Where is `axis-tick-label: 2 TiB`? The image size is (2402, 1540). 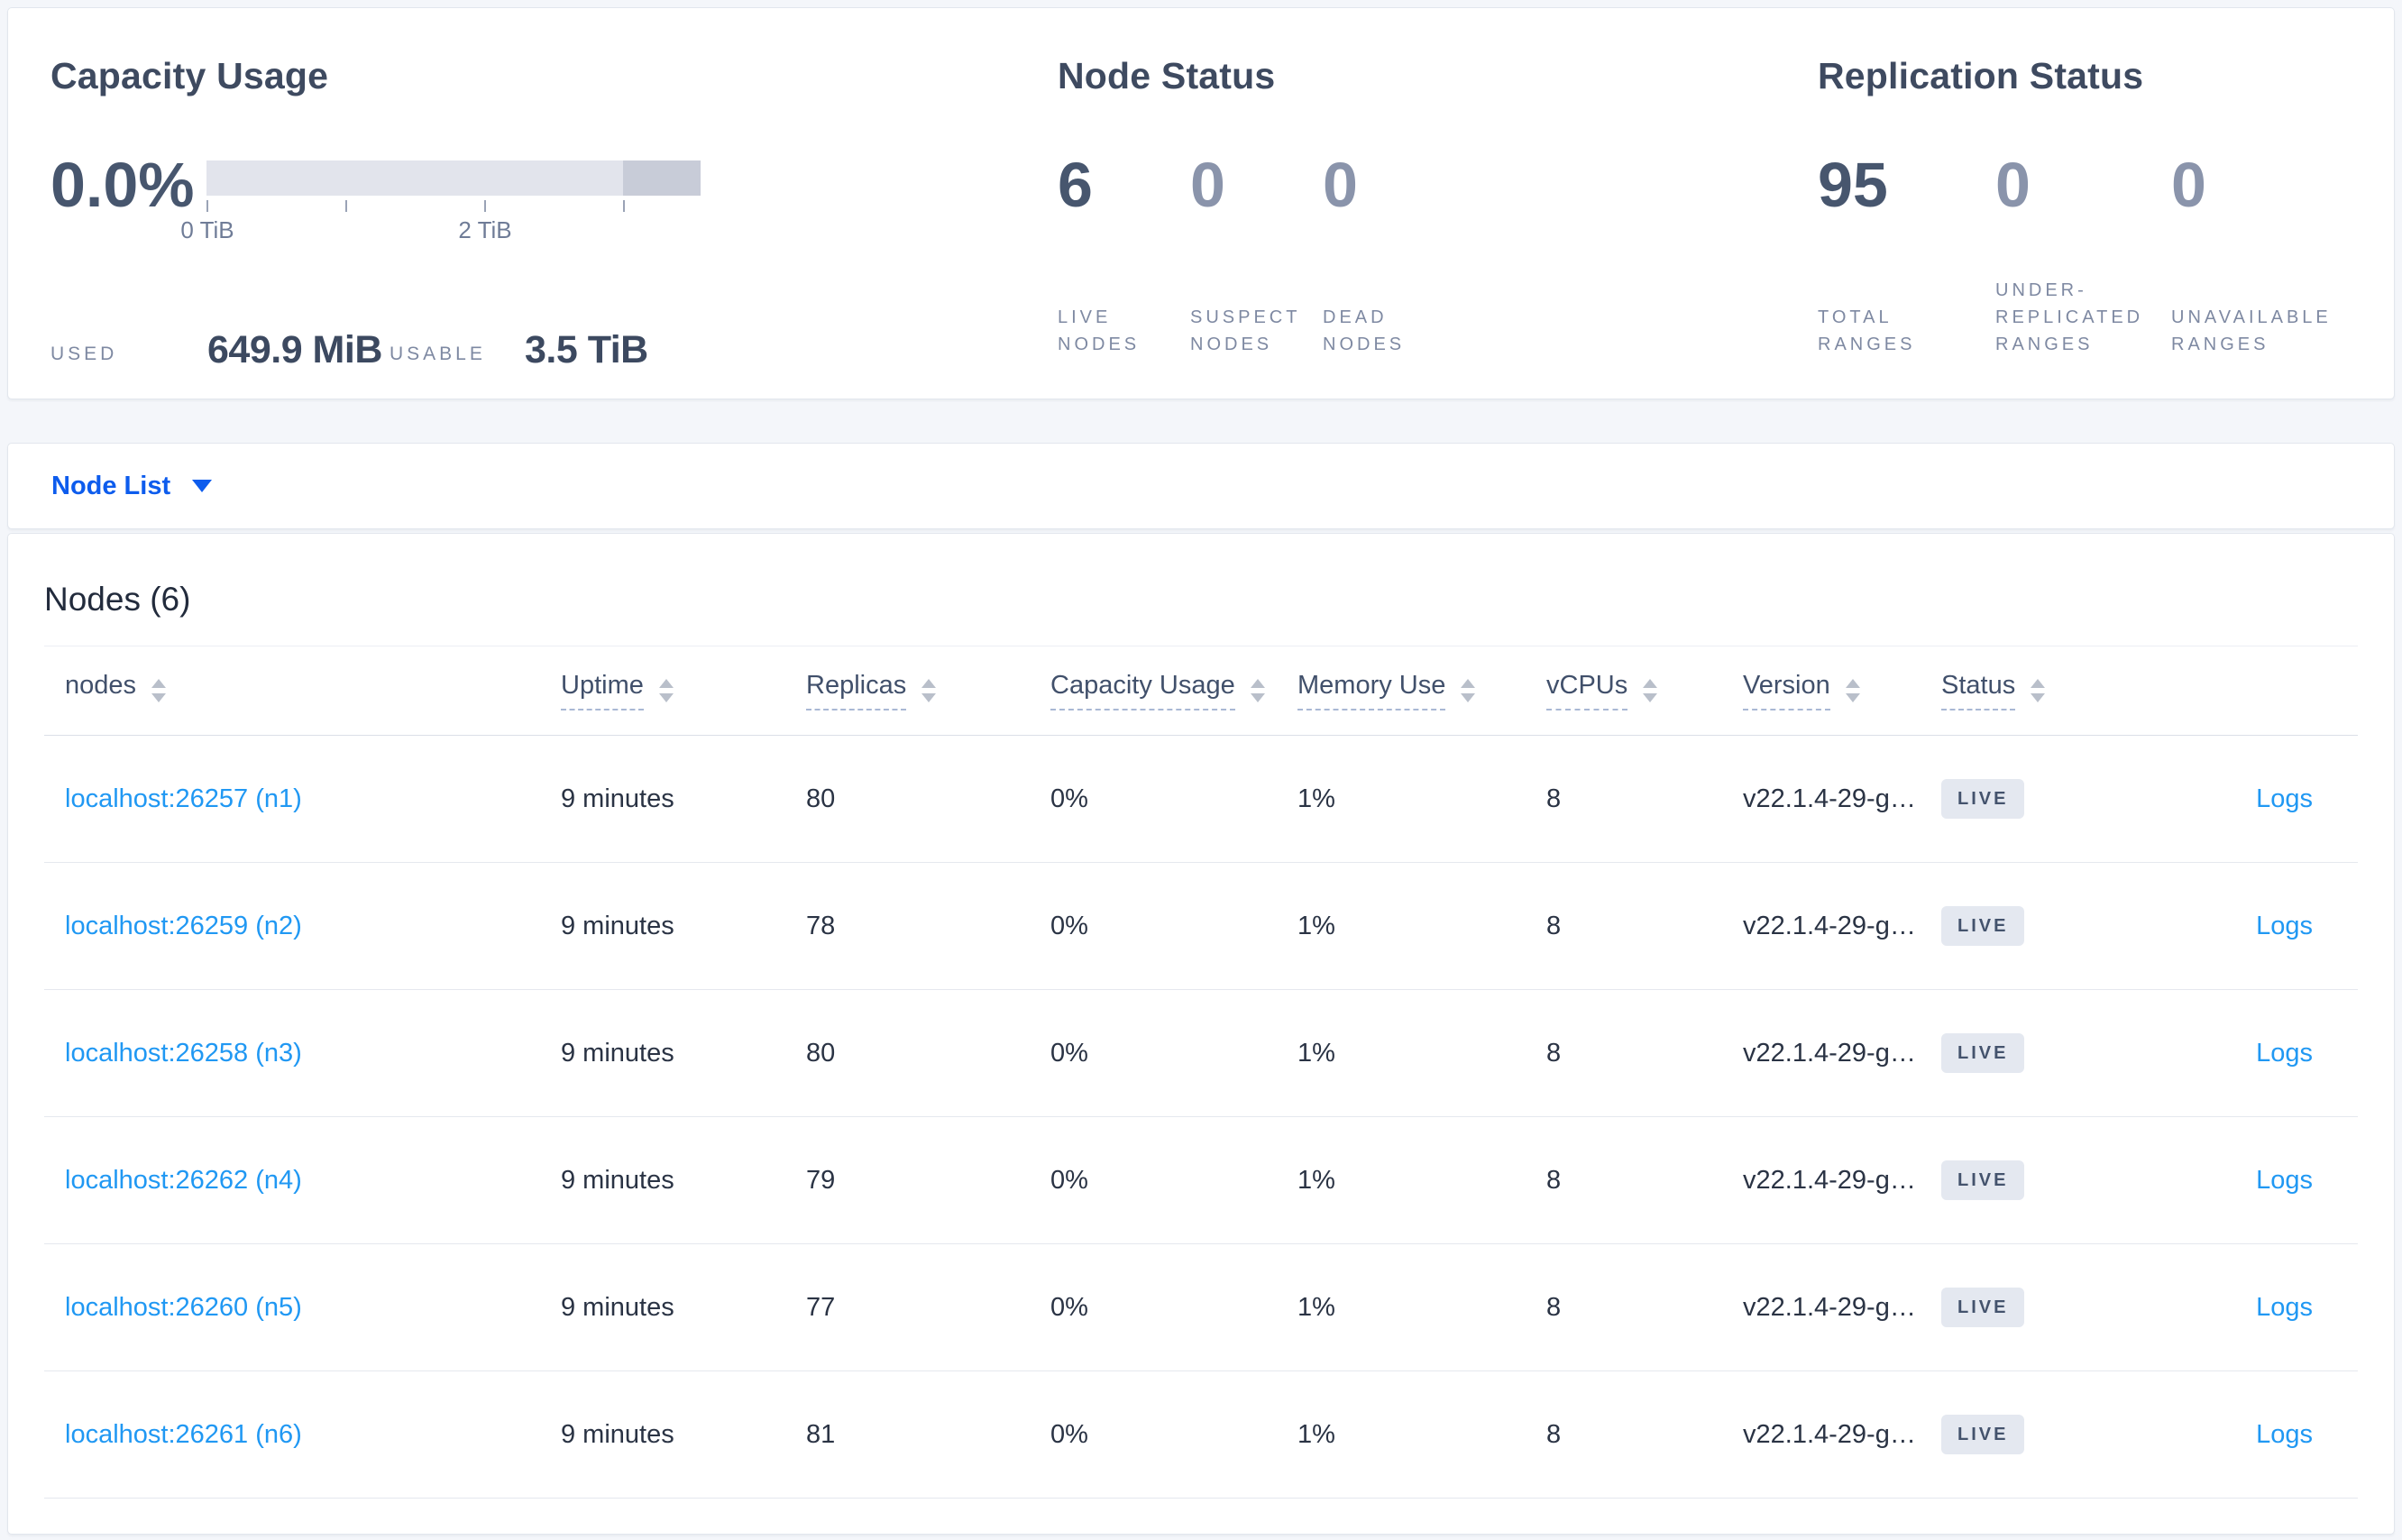
axis-tick-label: 2 TiB is located at coordinates (485, 229).